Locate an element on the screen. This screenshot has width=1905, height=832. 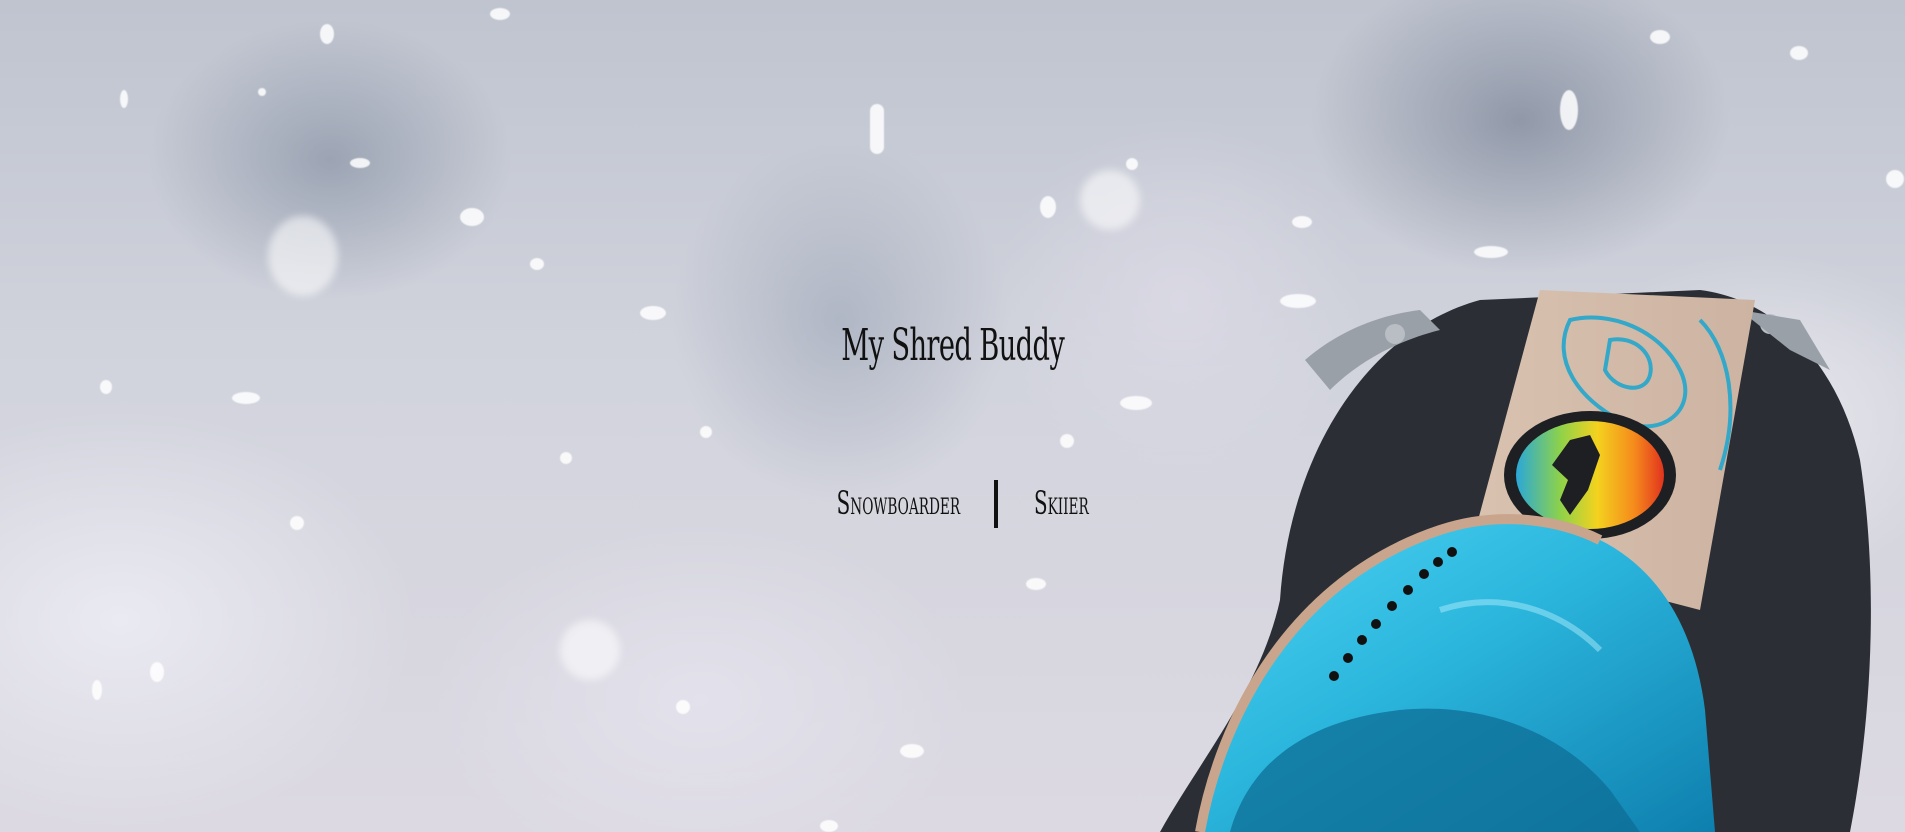
role-selector: Snowboarder Skiier is located at coordinates (952, 506).